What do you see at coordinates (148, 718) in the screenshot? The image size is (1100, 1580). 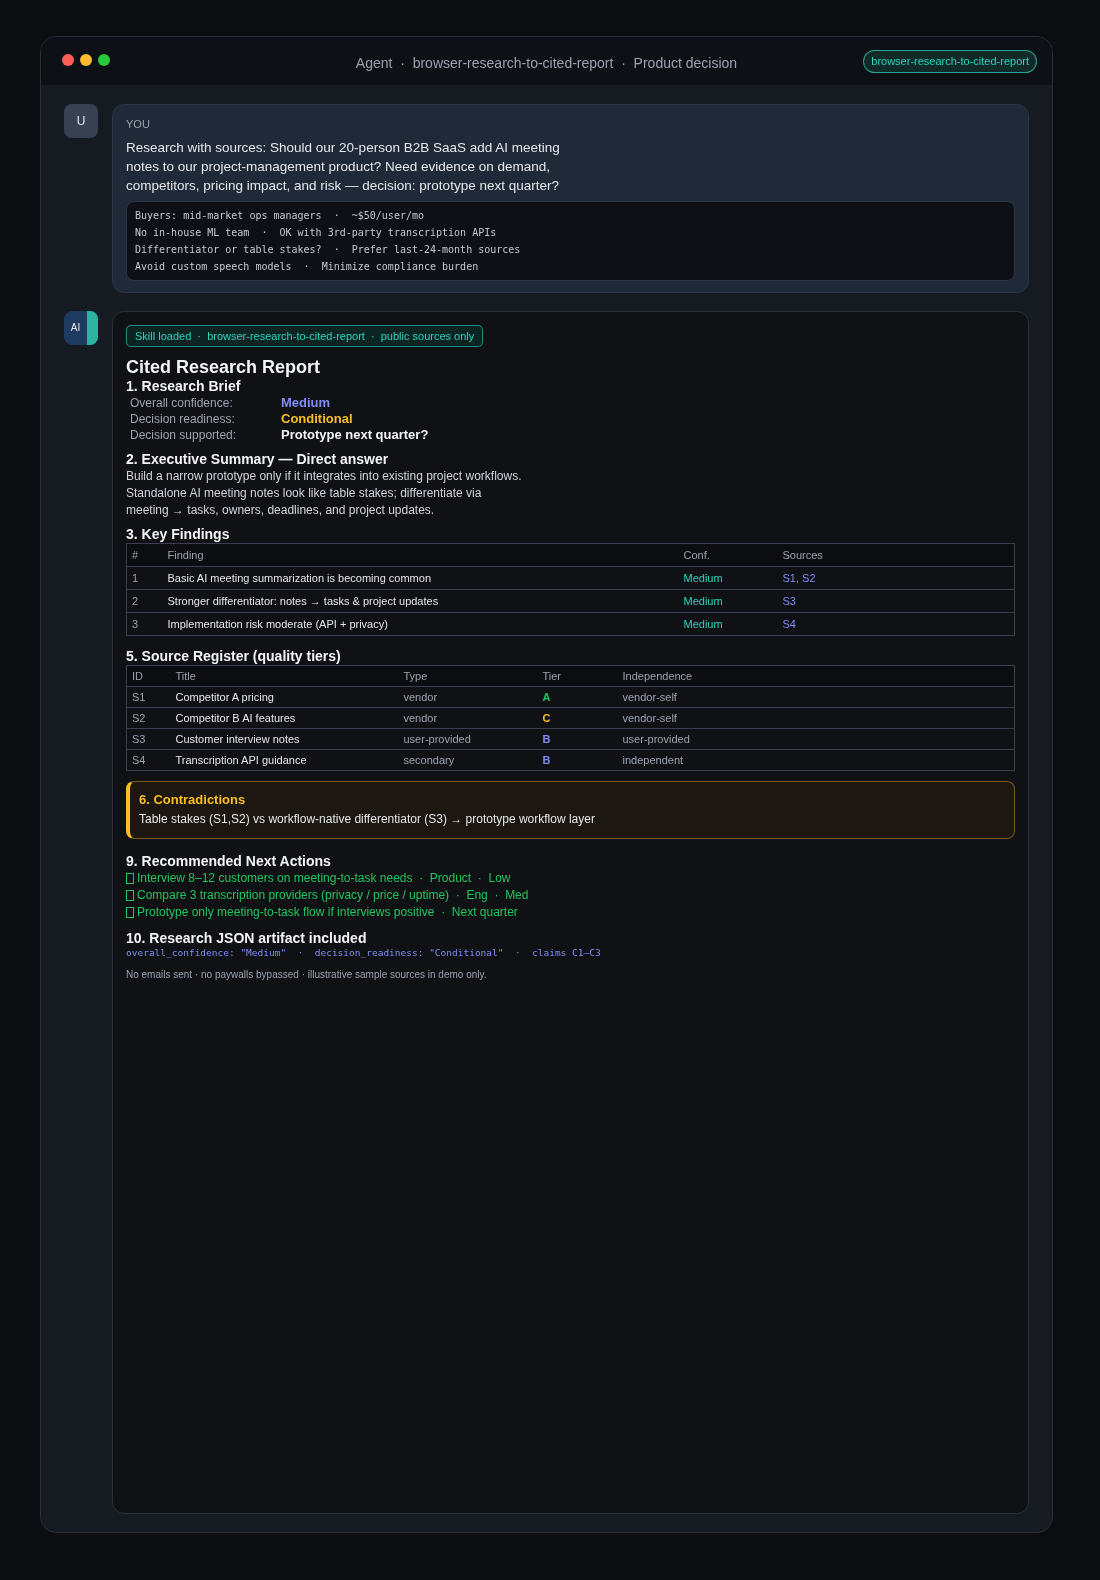 I see `table-cell: S2` at bounding box center [148, 718].